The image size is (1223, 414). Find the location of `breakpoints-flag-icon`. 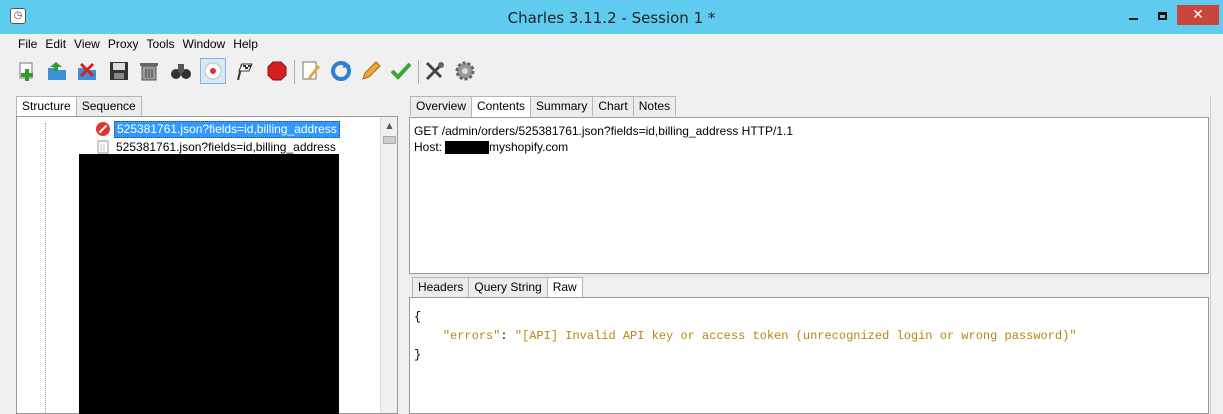

breakpoints-flag-icon is located at coordinates (245, 72).